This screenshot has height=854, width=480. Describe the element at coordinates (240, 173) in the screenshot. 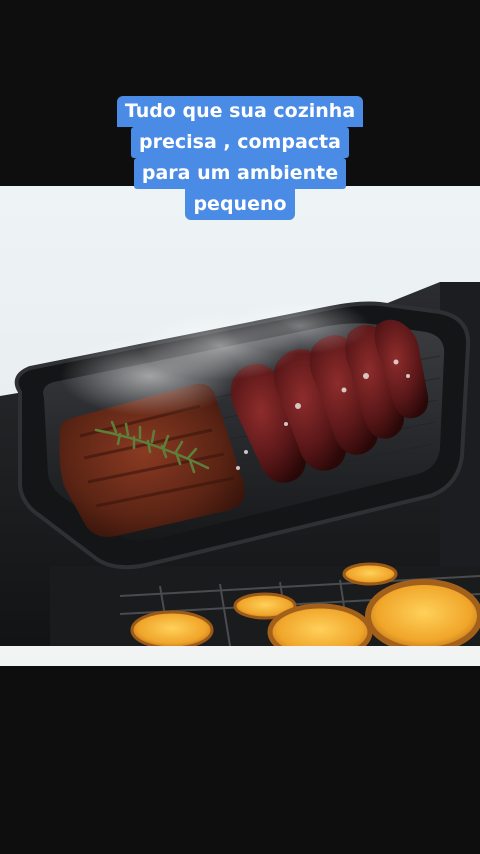

I see `caption-line-3: para um ambiente` at that location.